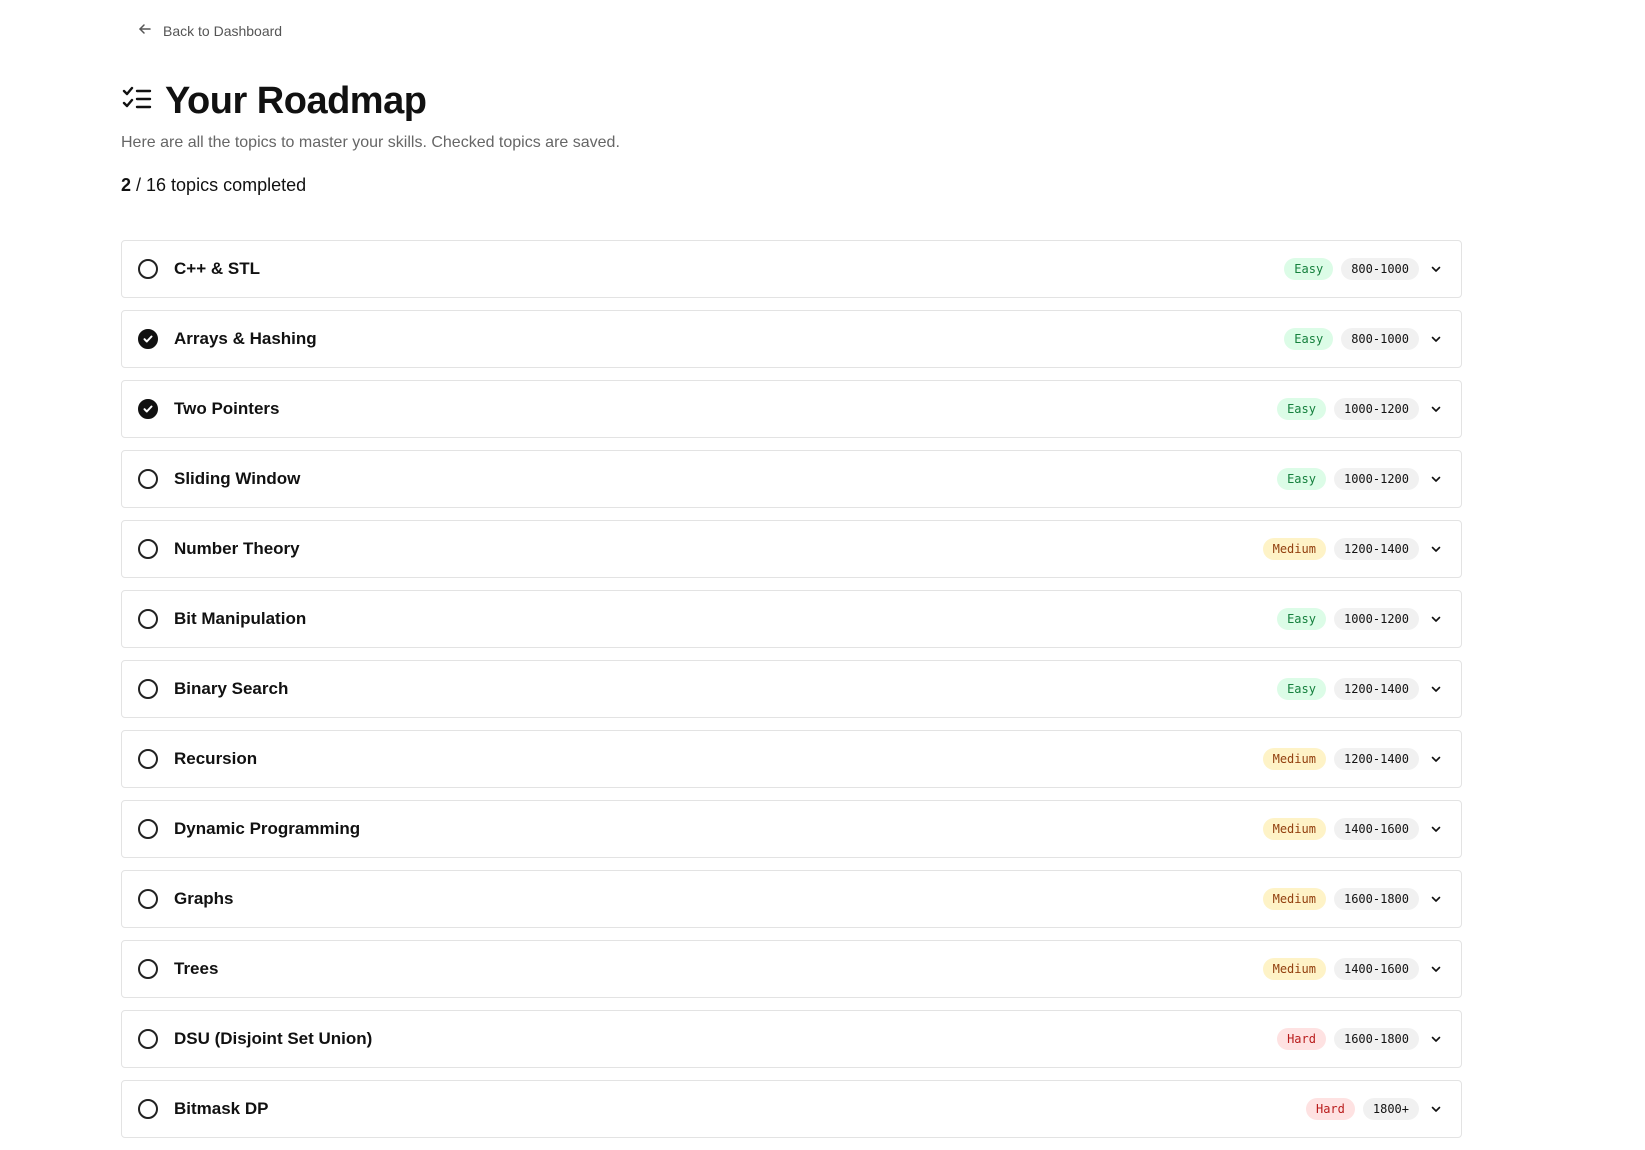 Image resolution: width=1645 pixels, height=1150 pixels. I want to click on topic-name: C++ & STL, so click(217, 268).